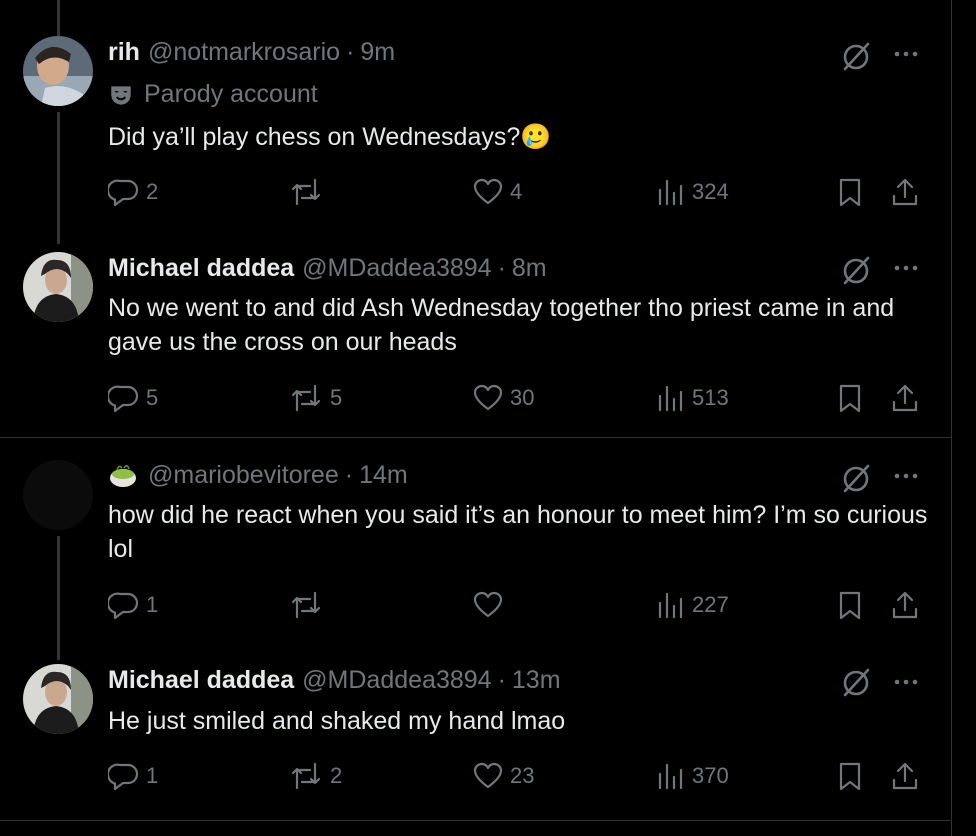  I want to click on user-handle: @notmarkrosario, so click(244, 52).